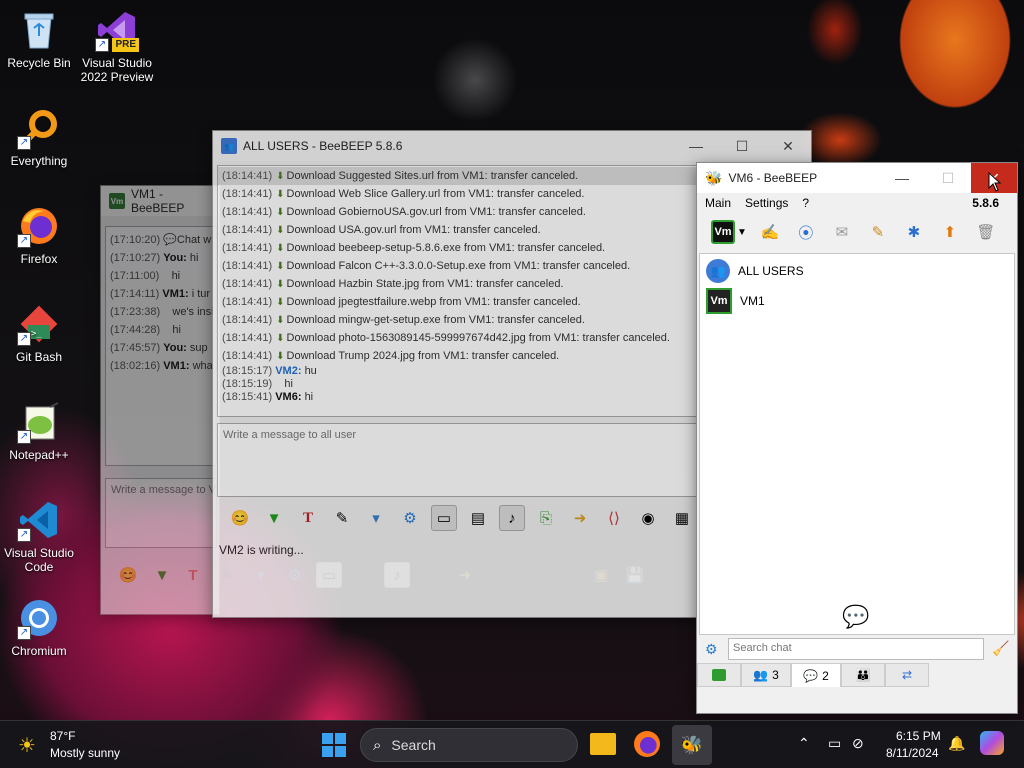  I want to click on tab-chats: 💬 2, so click(816, 675).